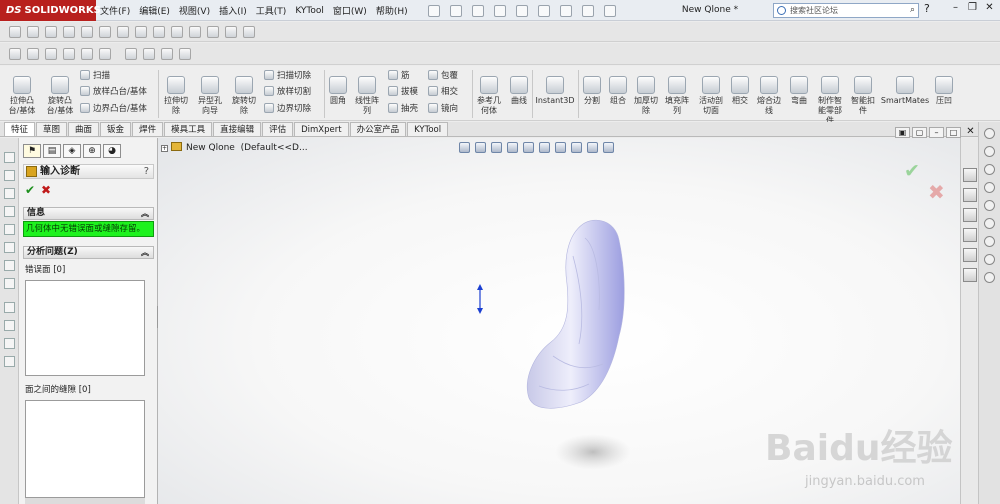 This screenshot has width=1000, height=504. What do you see at coordinates (576, 147) in the screenshot?
I see `edit-appearance-icon` at bounding box center [576, 147].